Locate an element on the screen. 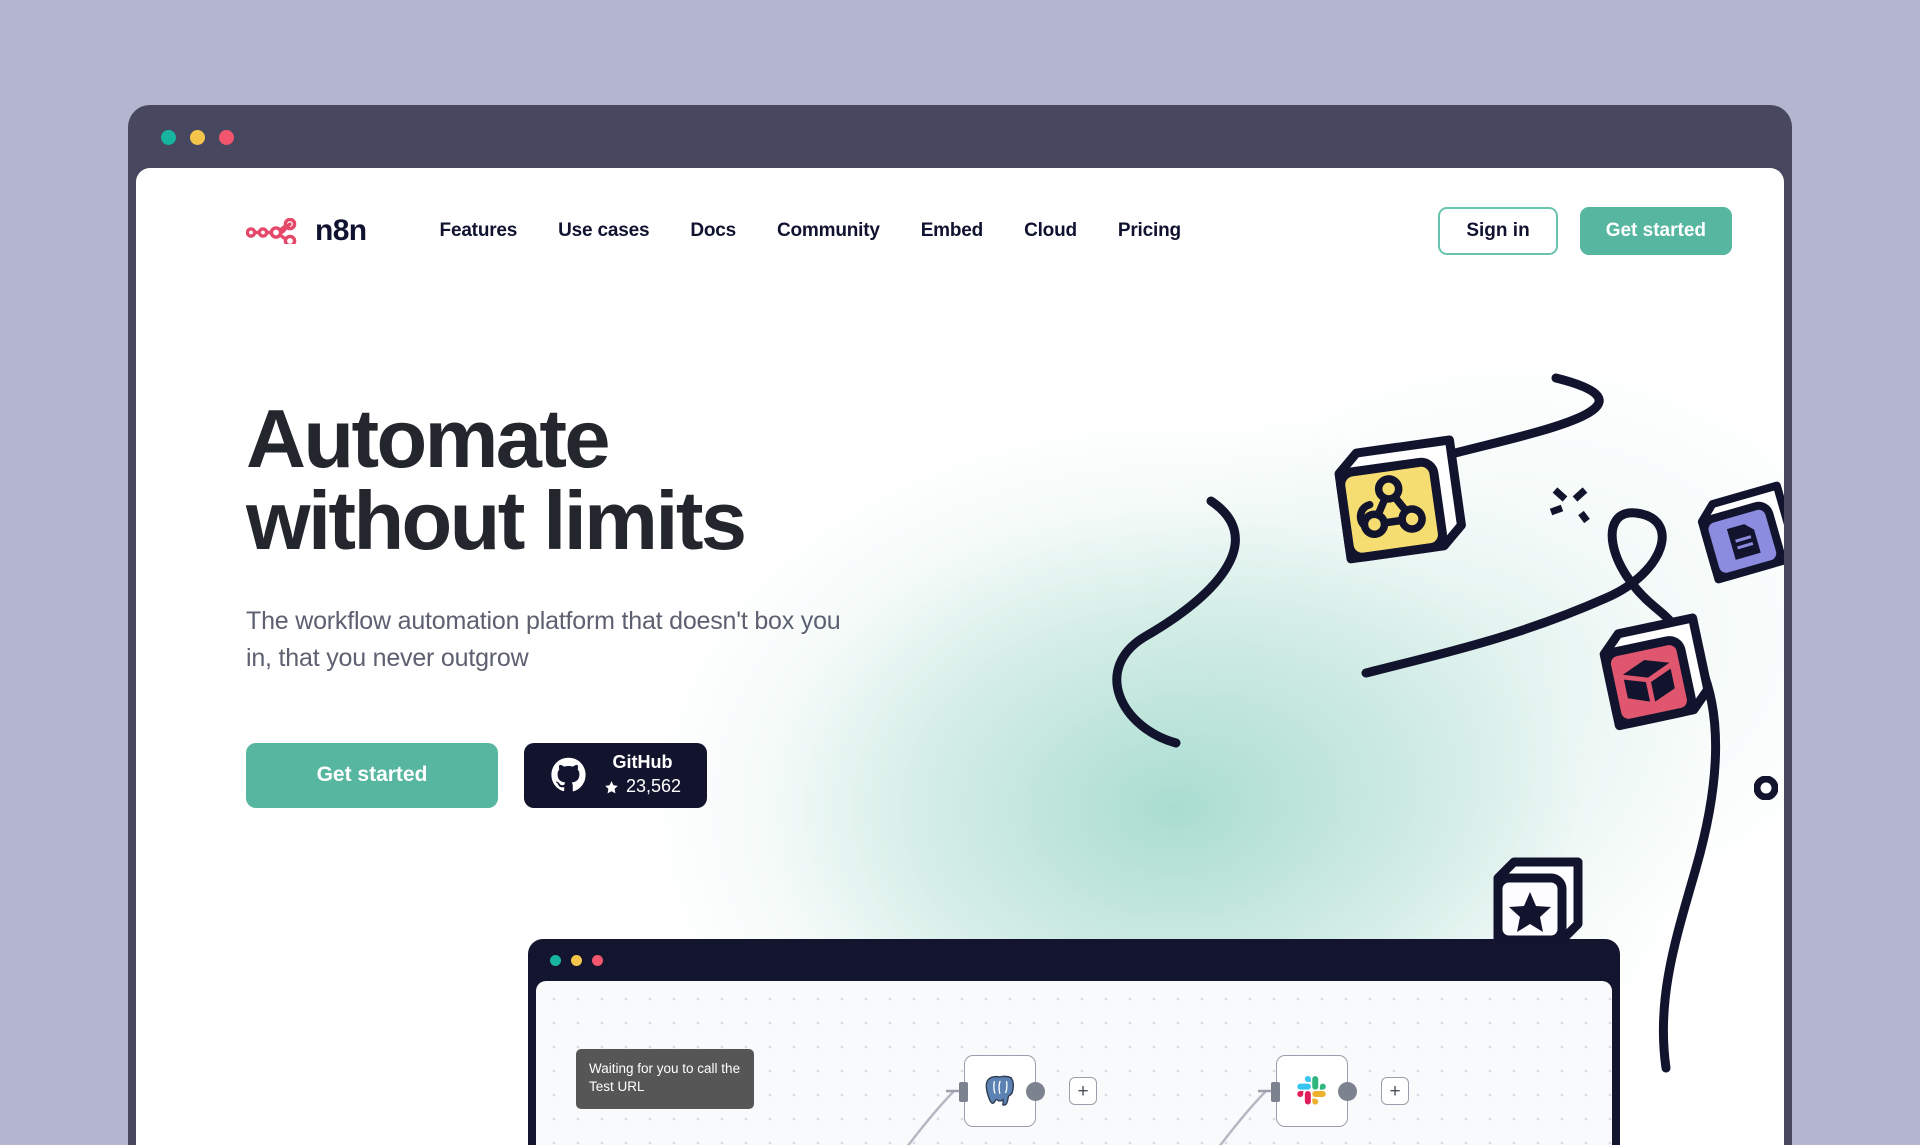 Image resolution: width=1920 pixels, height=1145 pixels. floating-card-google-sheets is located at coordinates (1737, 536).